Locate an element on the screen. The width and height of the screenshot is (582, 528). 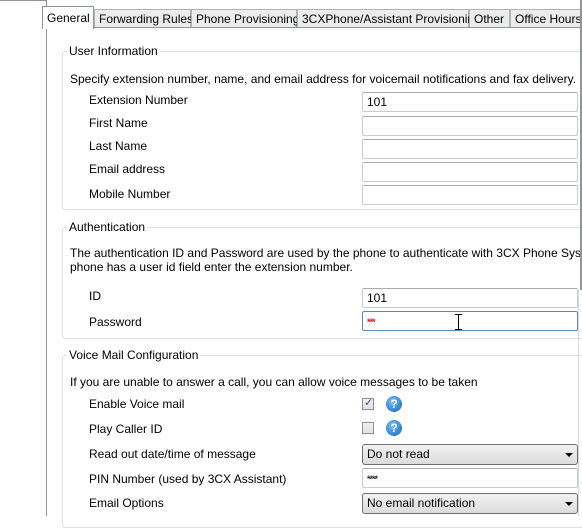
tab-office-hours: Office Hours is located at coordinates (546, 18).